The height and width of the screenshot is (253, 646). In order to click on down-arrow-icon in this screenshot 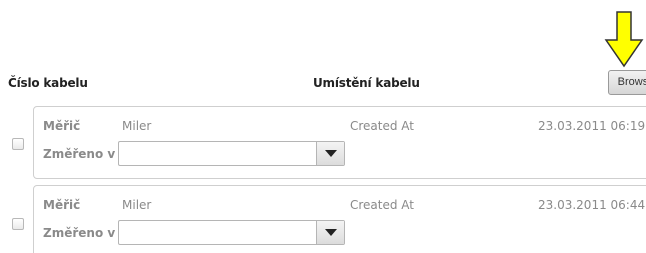, I will do `click(624, 39)`.